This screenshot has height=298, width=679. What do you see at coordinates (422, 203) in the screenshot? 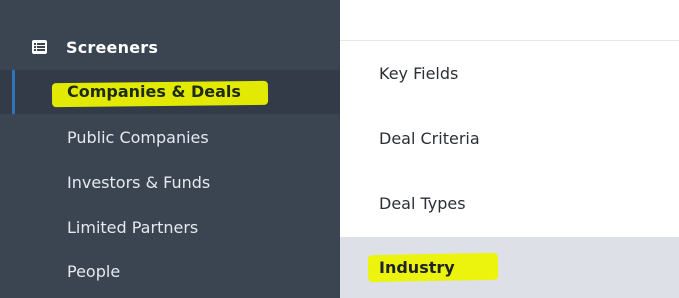
I see `section-label: Deal Types` at bounding box center [422, 203].